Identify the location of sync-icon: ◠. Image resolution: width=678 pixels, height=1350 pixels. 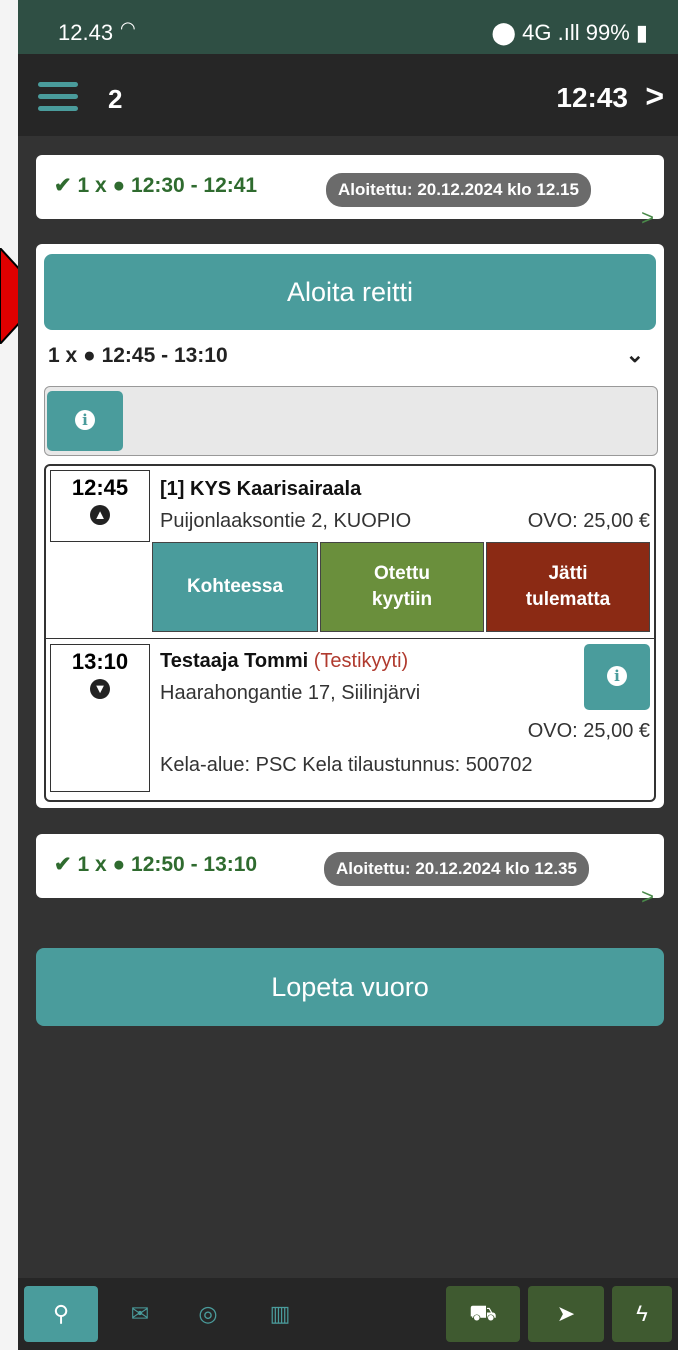
(128, 28).